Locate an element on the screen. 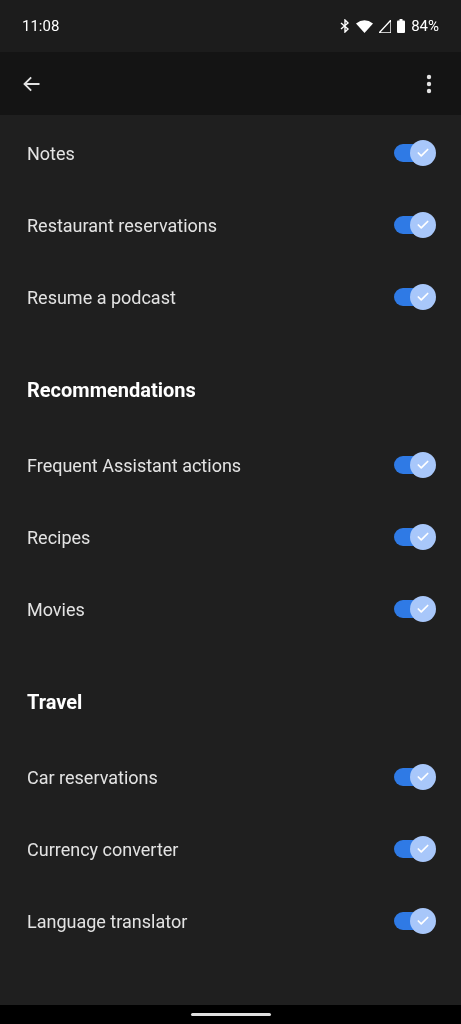 The width and height of the screenshot is (461, 1024). bluetooth-icon is located at coordinates (345, 26).